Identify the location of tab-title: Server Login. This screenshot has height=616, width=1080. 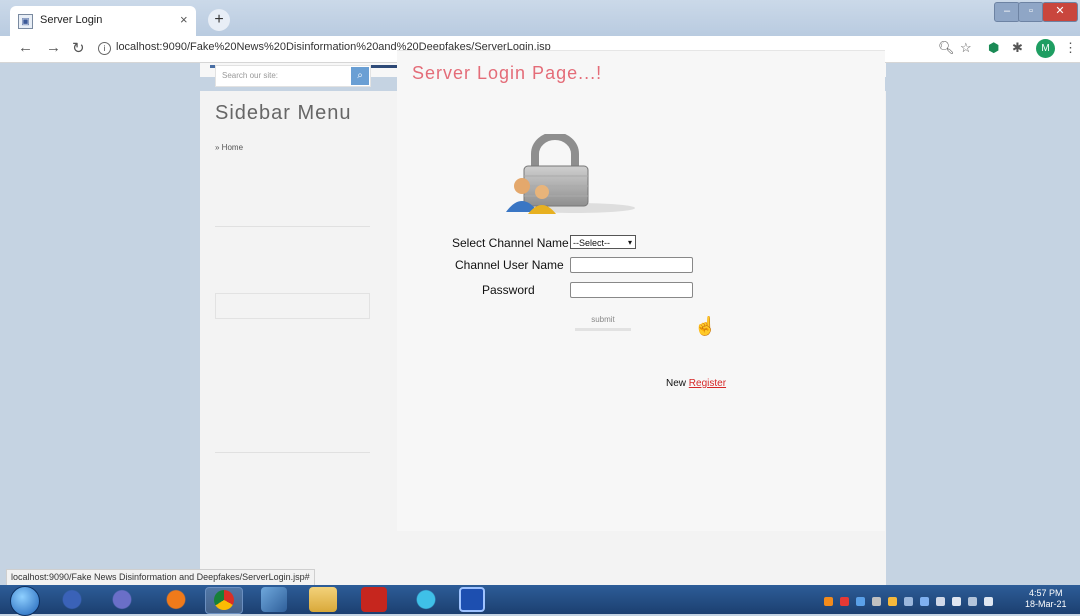
(71, 20).